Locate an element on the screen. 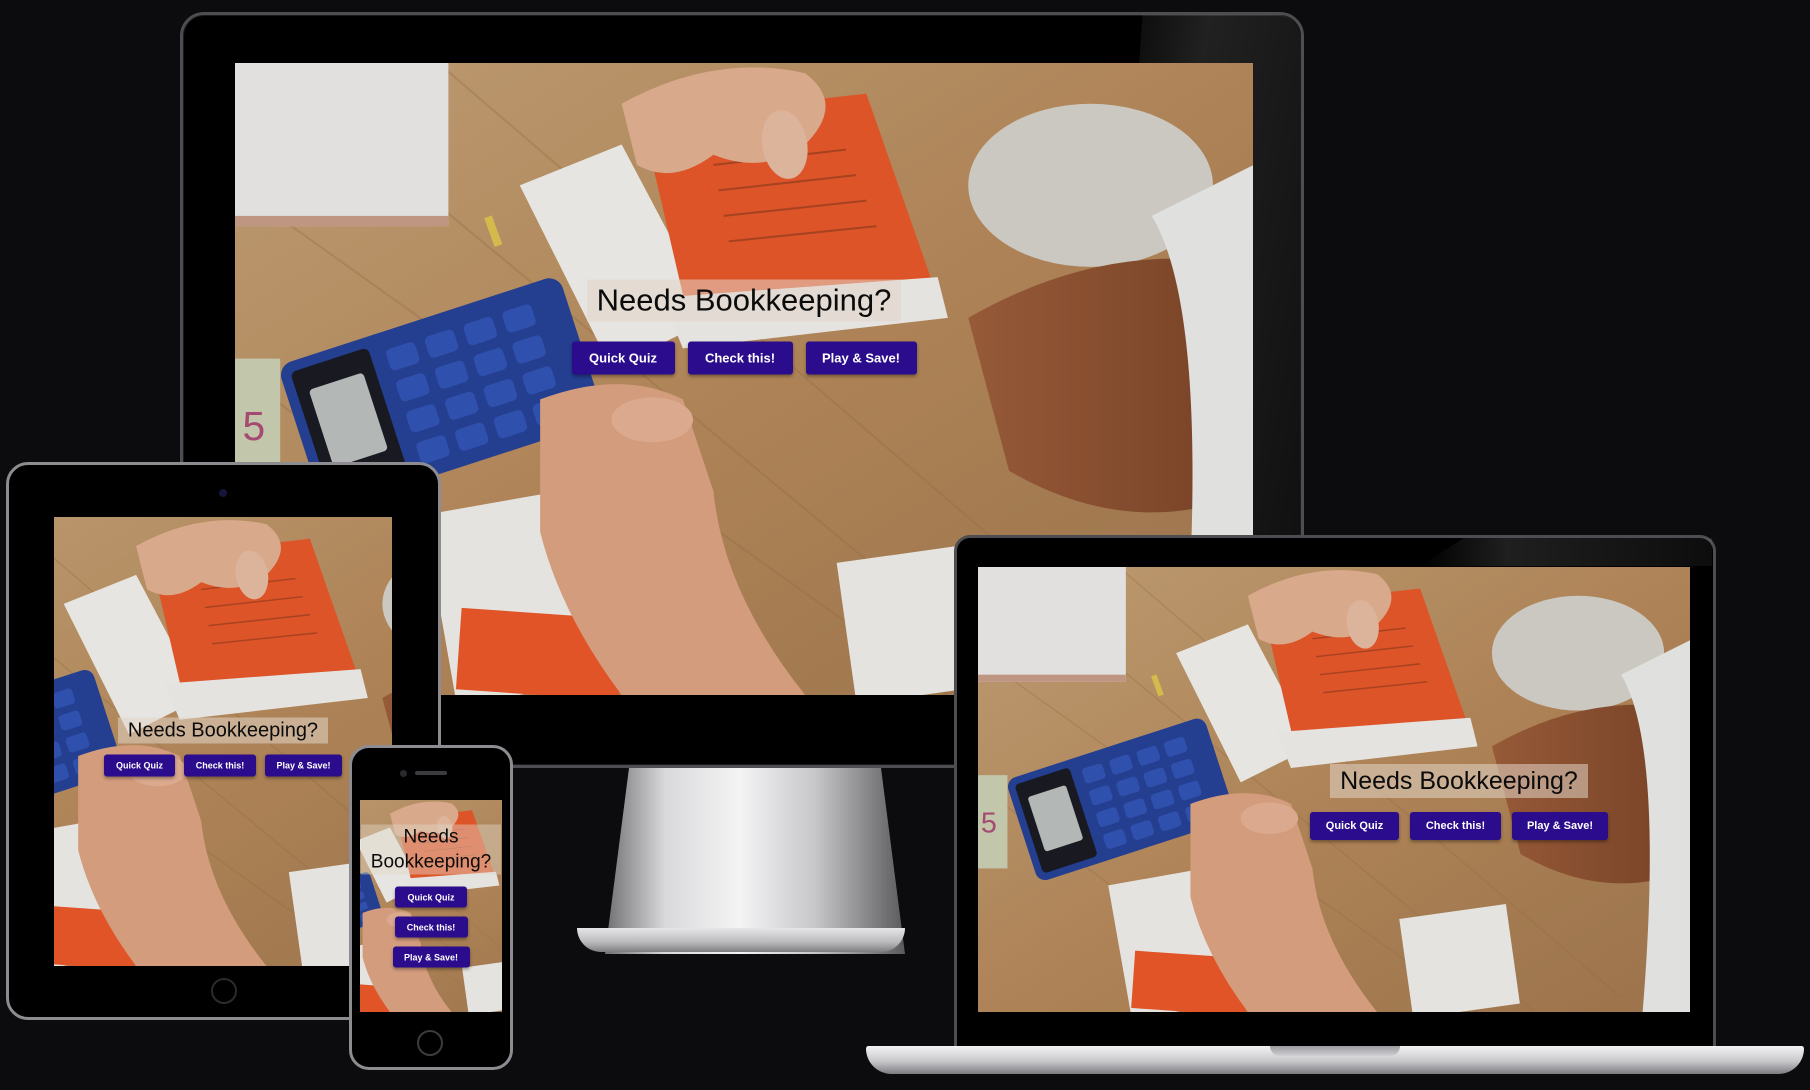 Image resolution: width=1810 pixels, height=1090 pixels. laptop-glare is located at coordinates (1566, 552).